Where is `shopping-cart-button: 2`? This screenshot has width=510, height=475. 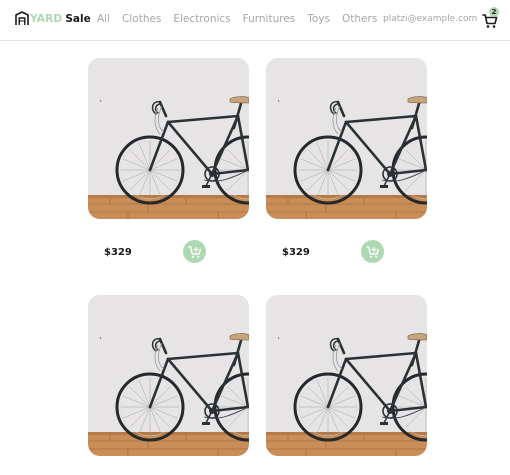 shopping-cart-button: 2 is located at coordinates (490, 17).